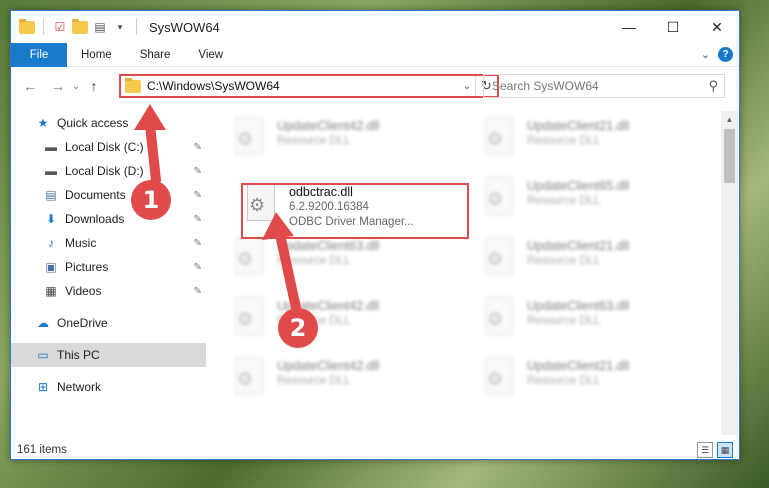  Describe the element at coordinates (43, 387) in the screenshot. I see `network-icon: ⊞` at that location.